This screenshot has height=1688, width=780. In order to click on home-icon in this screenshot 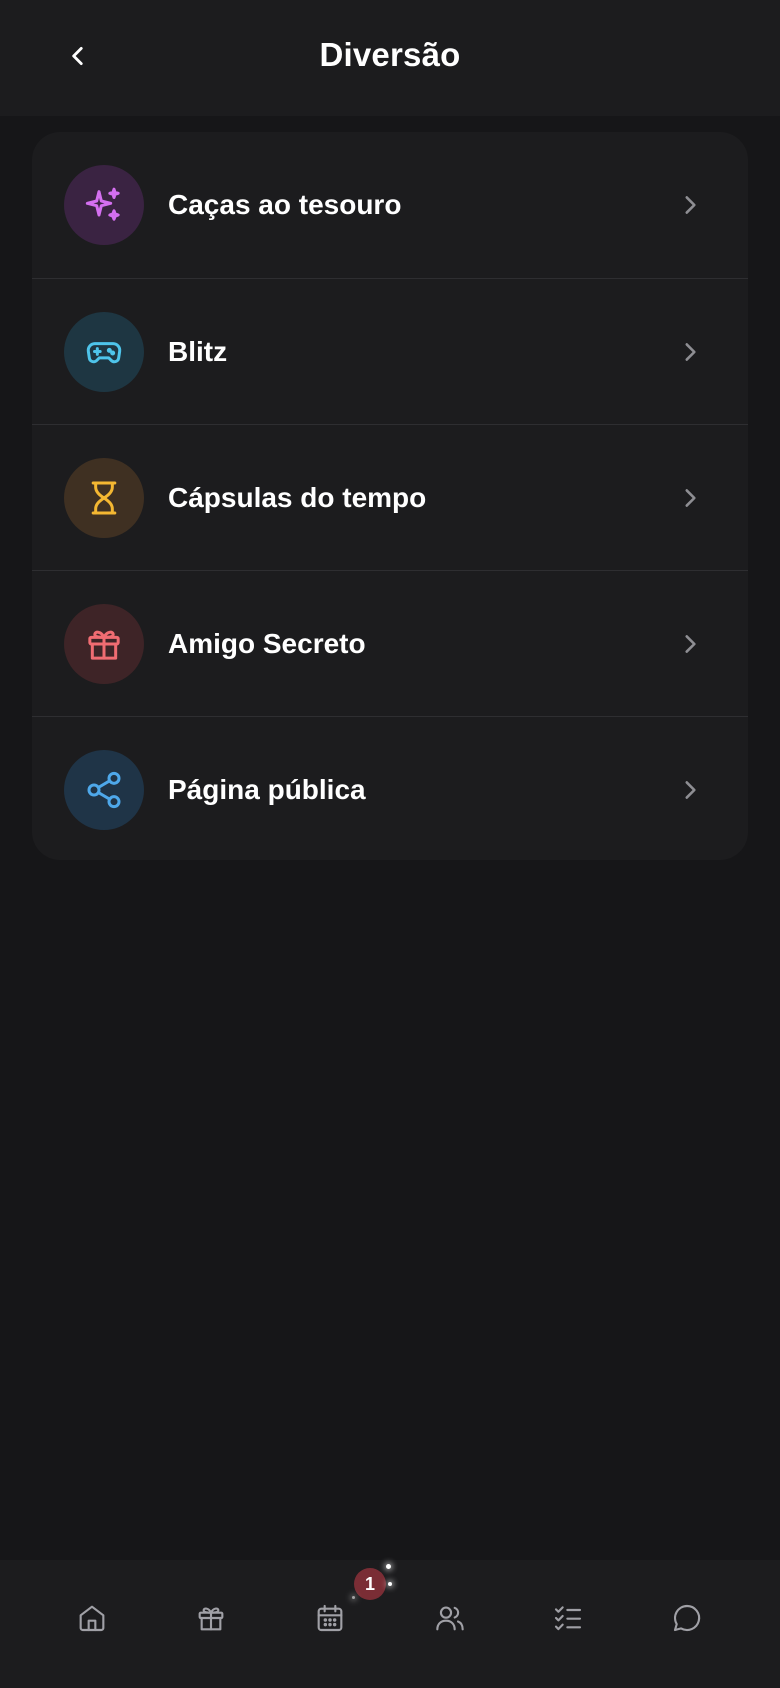, I will do `click(92, 1618)`.